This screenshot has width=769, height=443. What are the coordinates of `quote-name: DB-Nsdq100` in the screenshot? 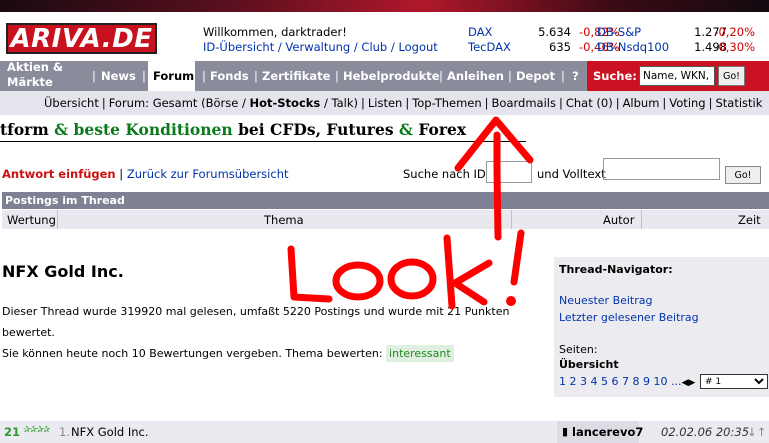 It's located at (633, 47).